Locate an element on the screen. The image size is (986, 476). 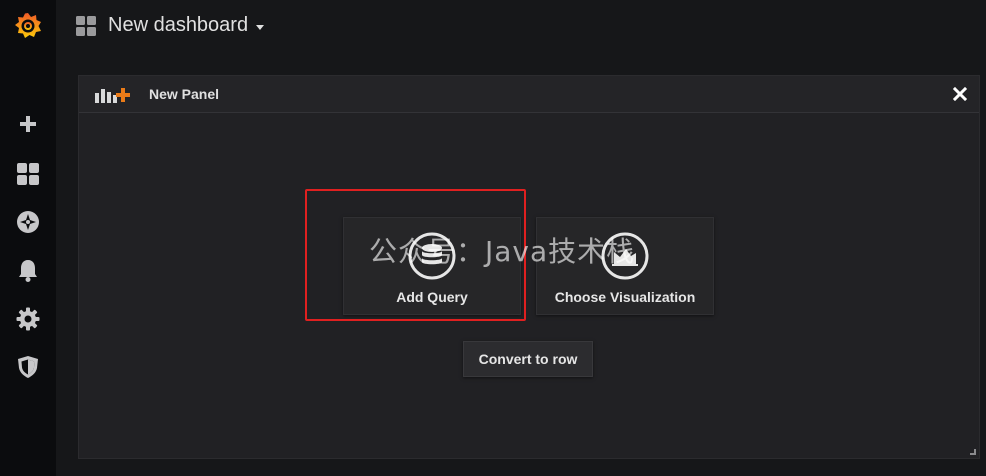
grafana-logo-icon is located at coordinates (28, 25).